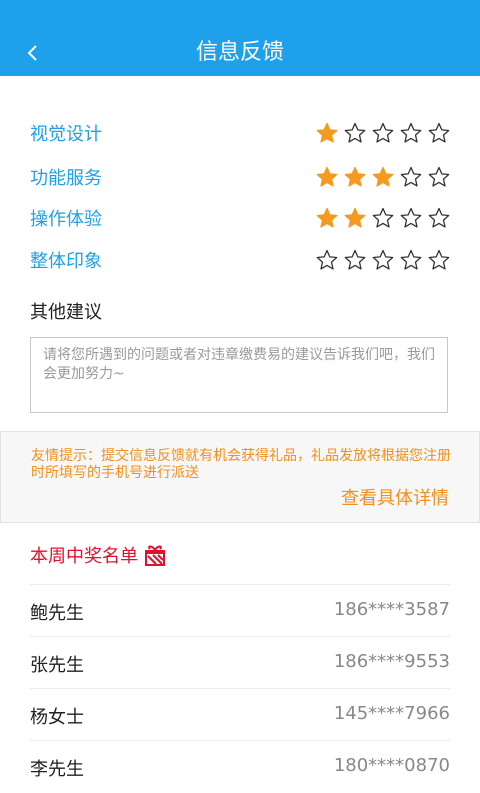 This screenshot has width=480, height=793. What do you see at coordinates (57, 717) in the screenshot?
I see `winner-name: 杨女士` at bounding box center [57, 717].